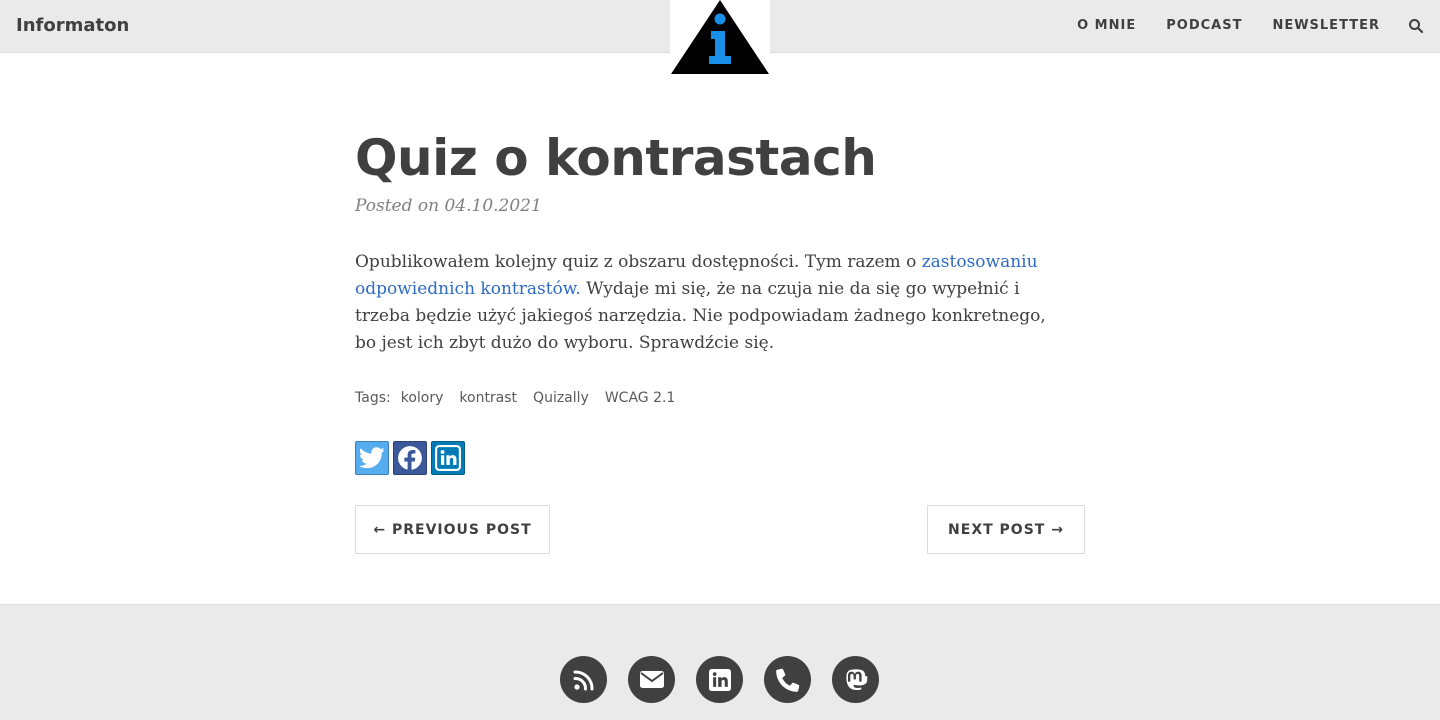  I want to click on footer-email-link, so click(651, 679).